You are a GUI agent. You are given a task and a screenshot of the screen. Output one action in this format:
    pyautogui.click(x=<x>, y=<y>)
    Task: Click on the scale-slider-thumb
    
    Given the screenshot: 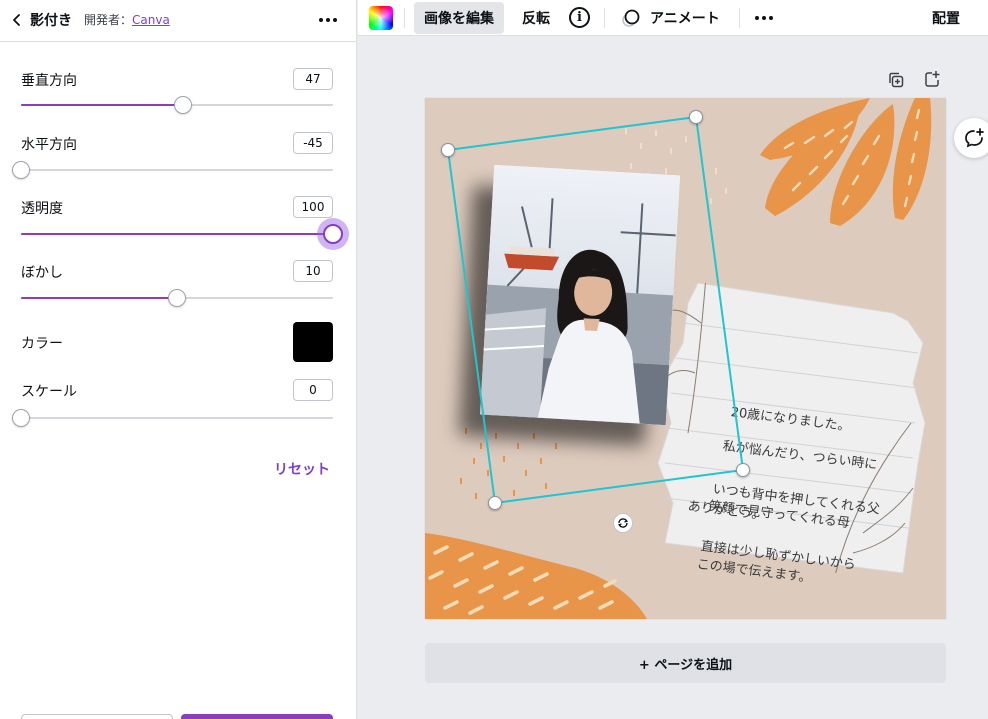 What is the action you would take?
    pyautogui.click(x=21, y=418)
    